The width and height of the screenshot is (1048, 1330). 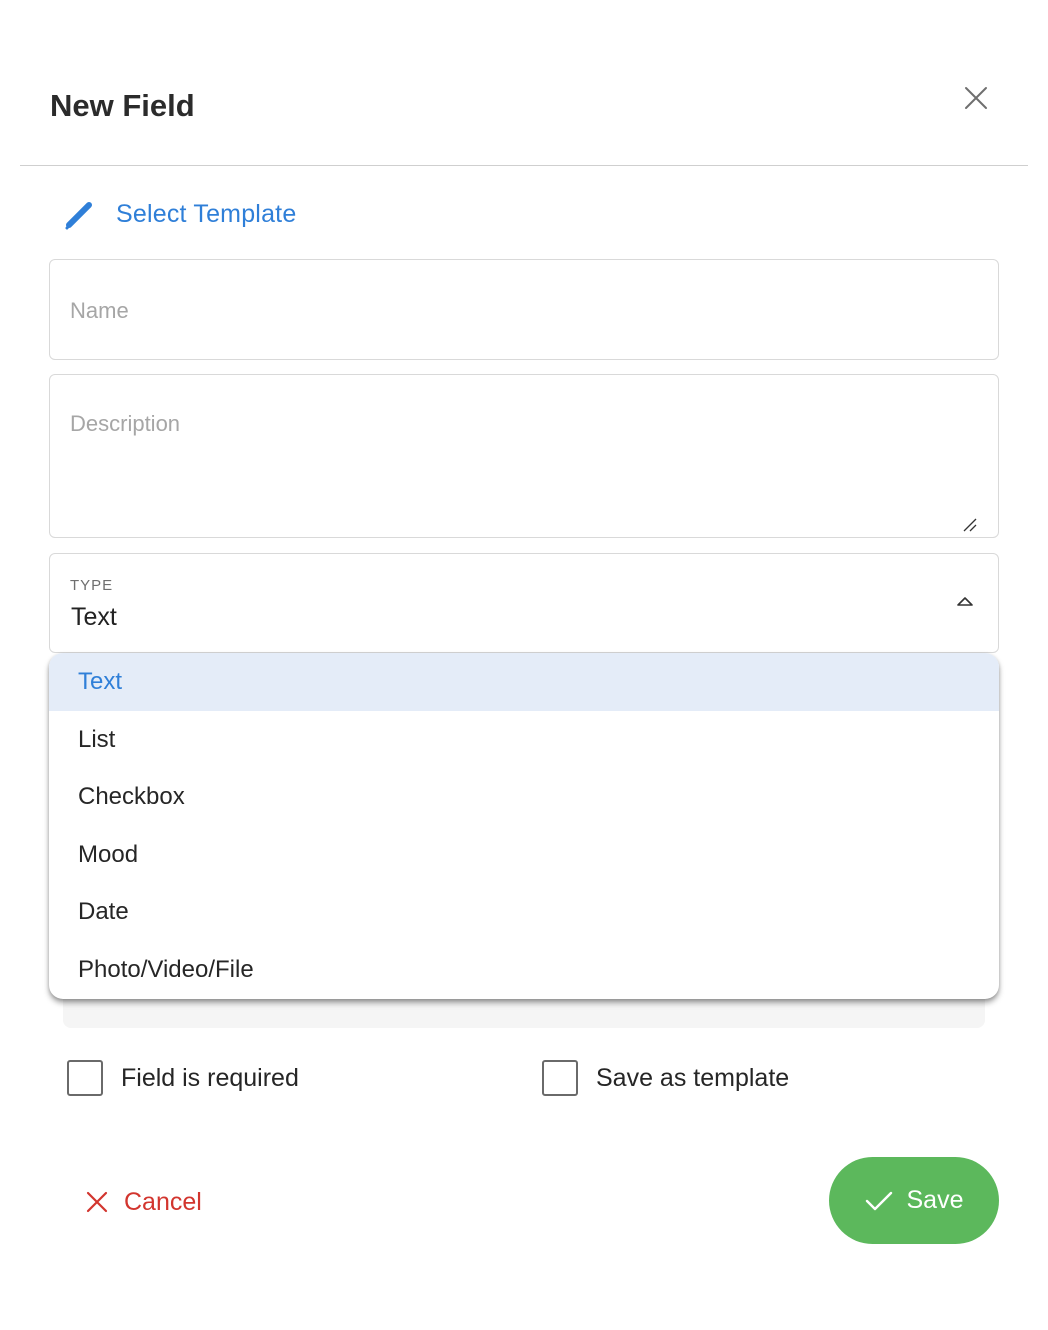 I want to click on save-as-template-label: Save as template, so click(x=693, y=1077).